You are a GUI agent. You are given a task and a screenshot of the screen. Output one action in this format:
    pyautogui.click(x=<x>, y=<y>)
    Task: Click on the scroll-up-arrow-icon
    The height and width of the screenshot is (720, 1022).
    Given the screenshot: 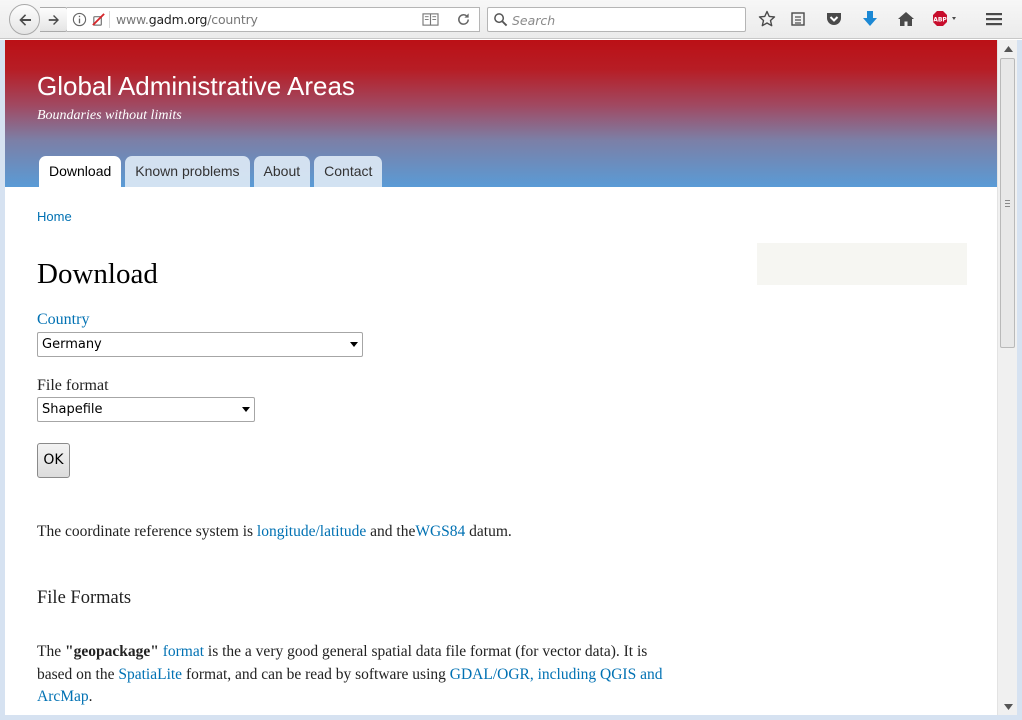 What is the action you would take?
    pyautogui.click(x=1008, y=48)
    